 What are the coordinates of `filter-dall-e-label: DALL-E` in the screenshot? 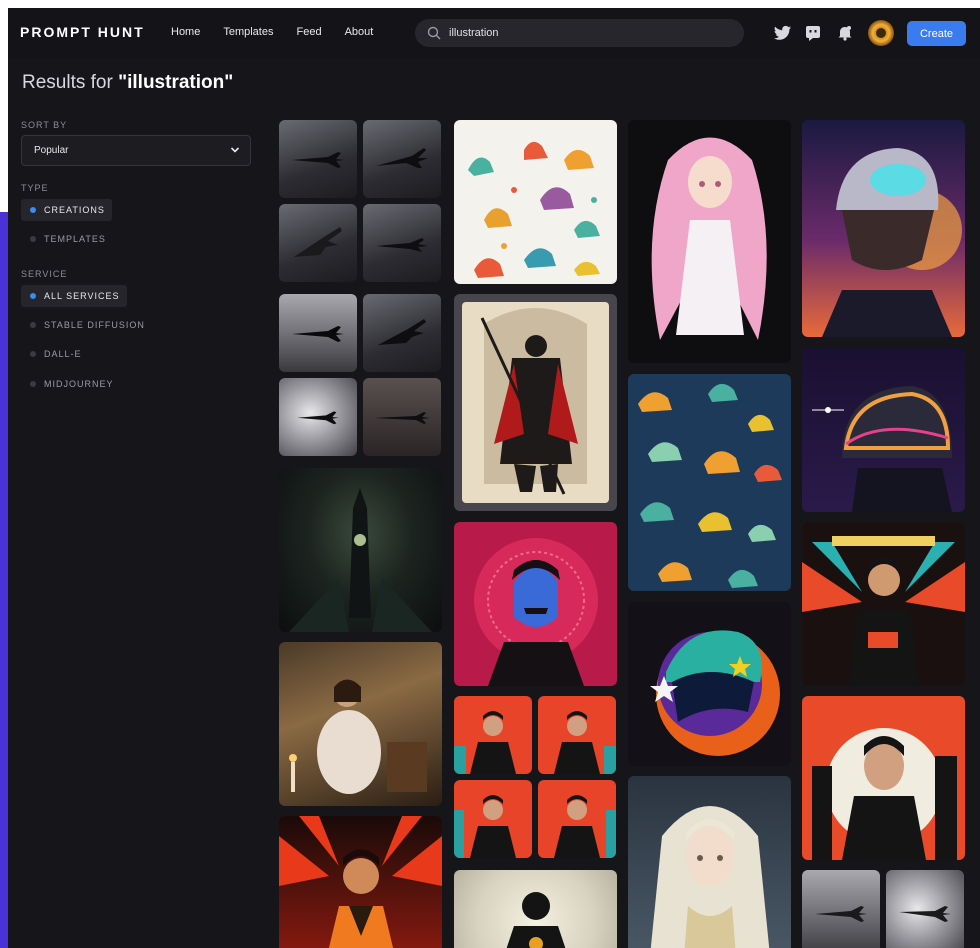 It's located at (63, 354).